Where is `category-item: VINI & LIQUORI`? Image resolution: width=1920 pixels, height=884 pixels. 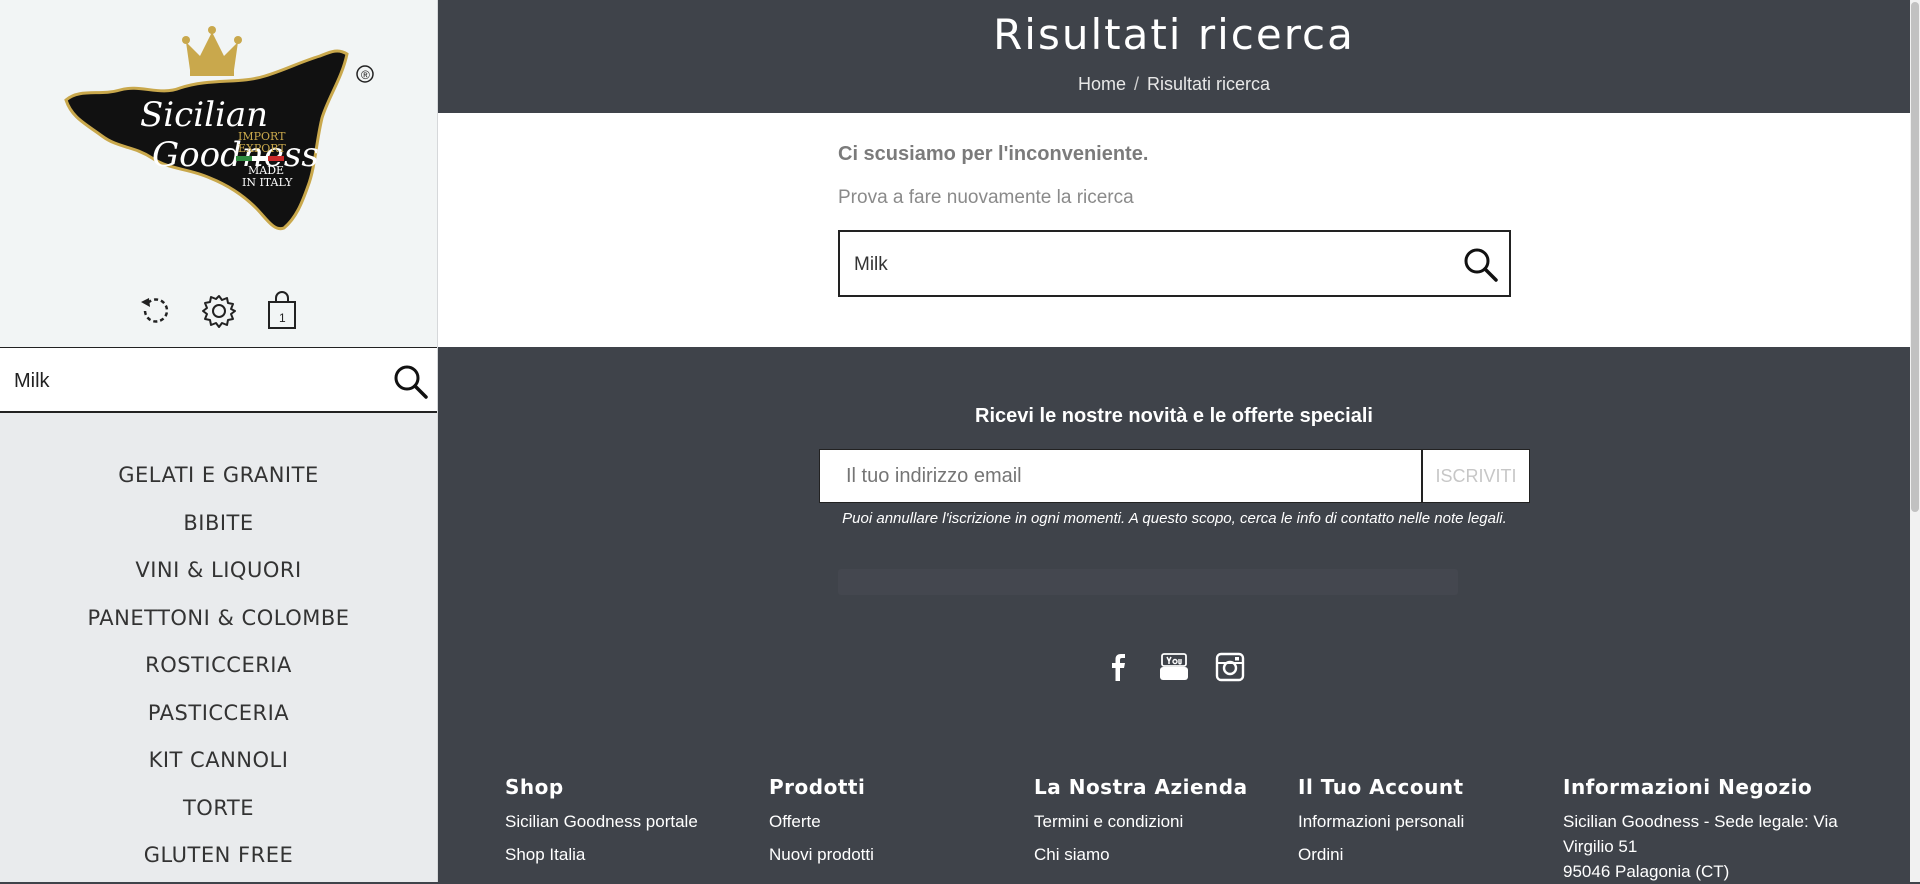
category-item: VINI & LIQUORI is located at coordinates (218, 574).